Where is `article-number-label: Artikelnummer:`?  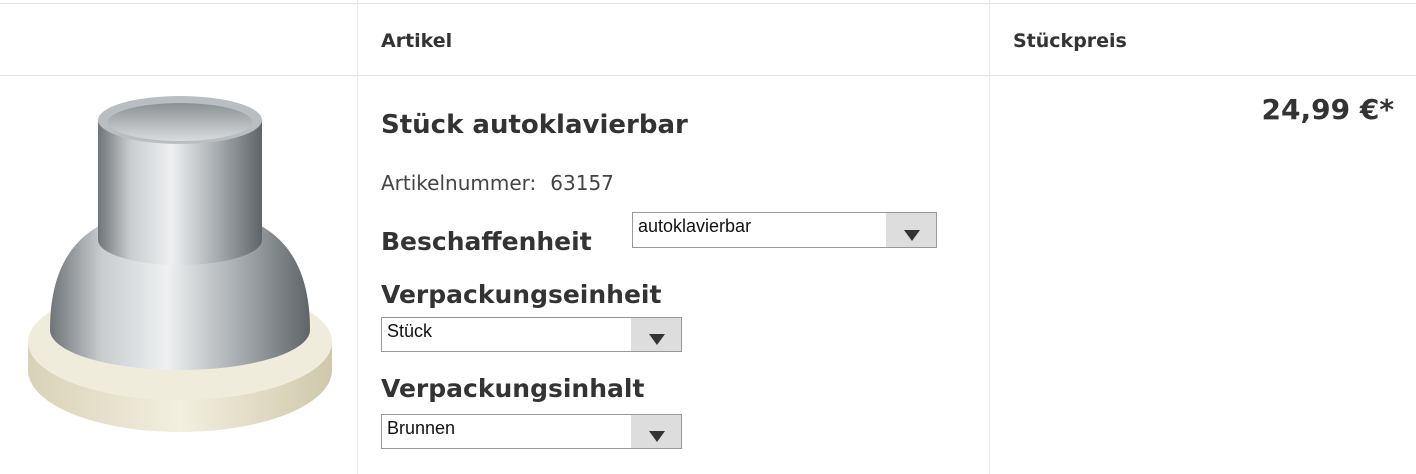
article-number-label: Artikelnummer: is located at coordinates (459, 183).